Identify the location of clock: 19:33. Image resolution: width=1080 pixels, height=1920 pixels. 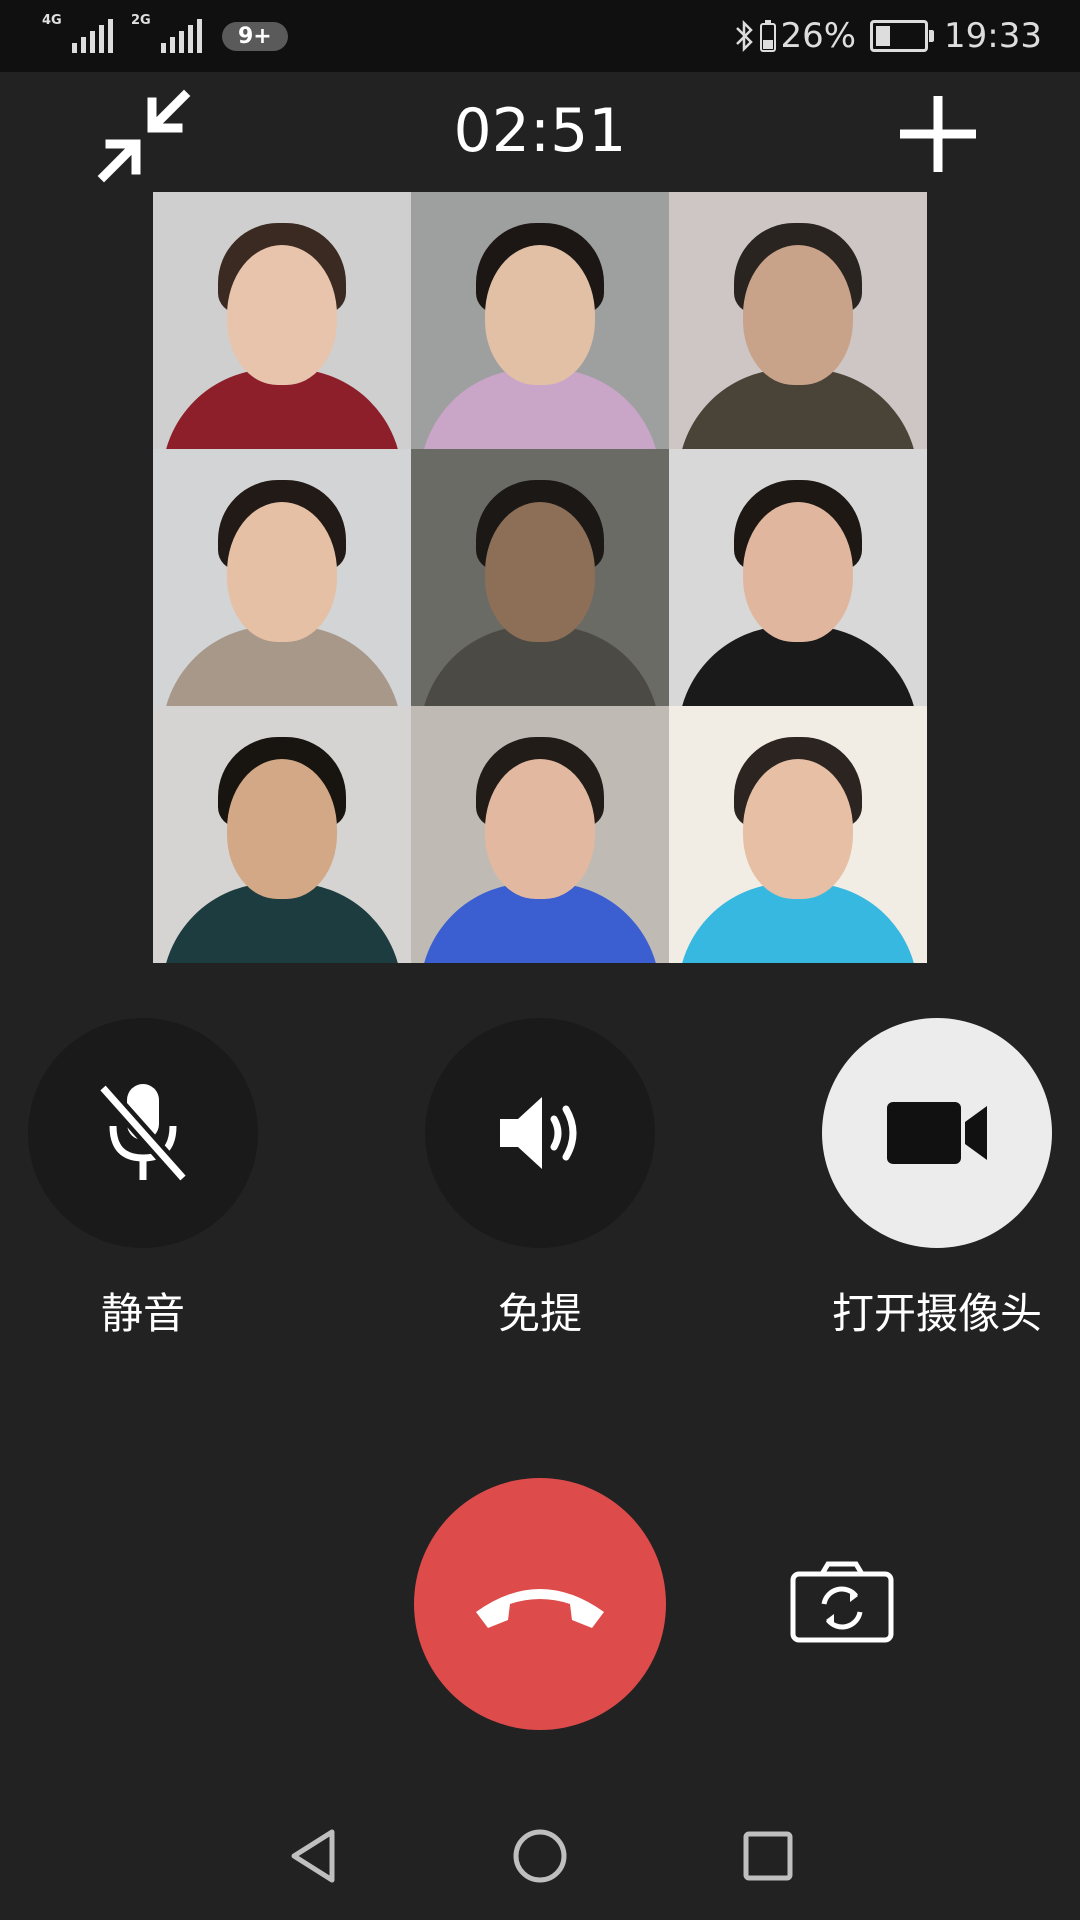
(993, 36).